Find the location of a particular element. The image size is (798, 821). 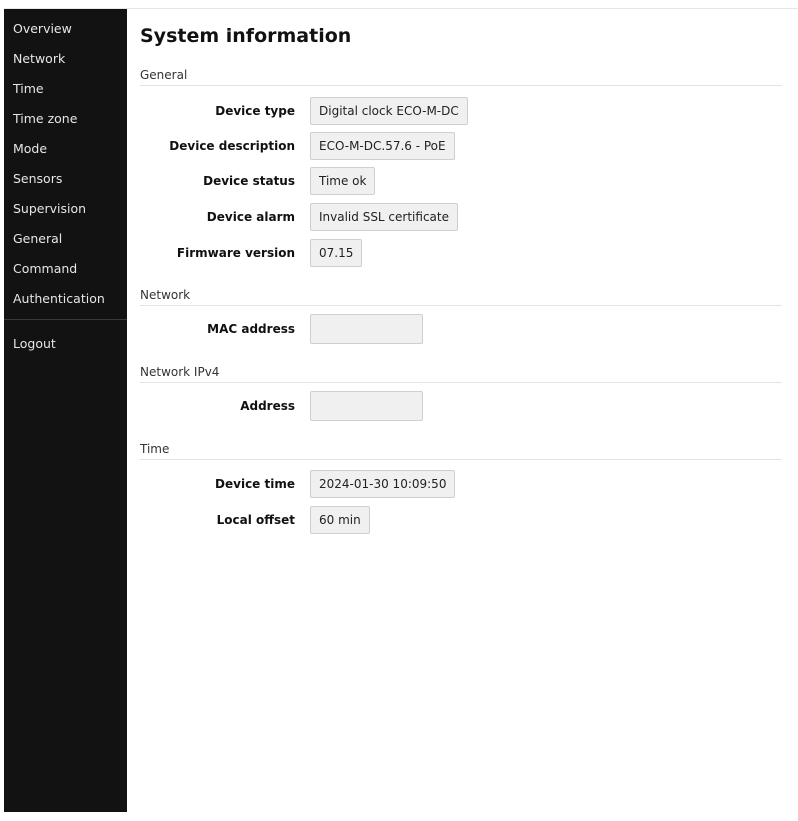

sidebar-item-network: Network is located at coordinates (65, 59).